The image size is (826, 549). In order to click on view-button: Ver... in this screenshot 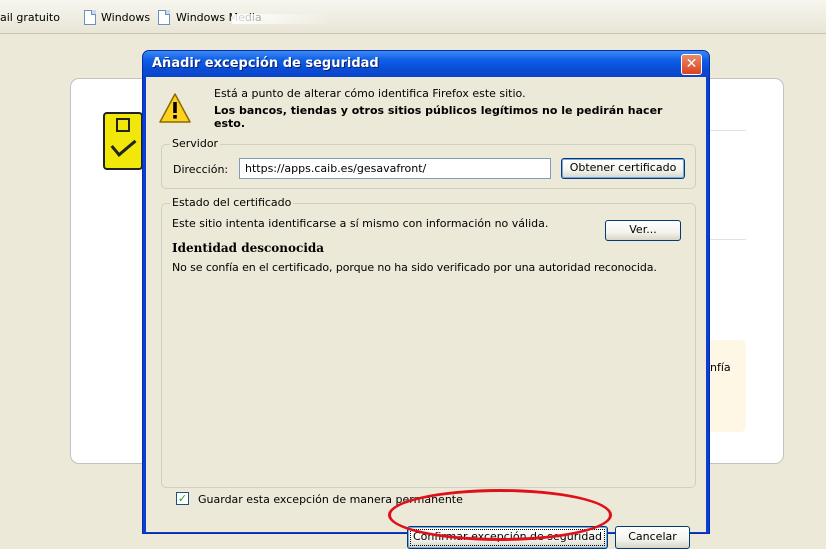, I will do `click(643, 230)`.